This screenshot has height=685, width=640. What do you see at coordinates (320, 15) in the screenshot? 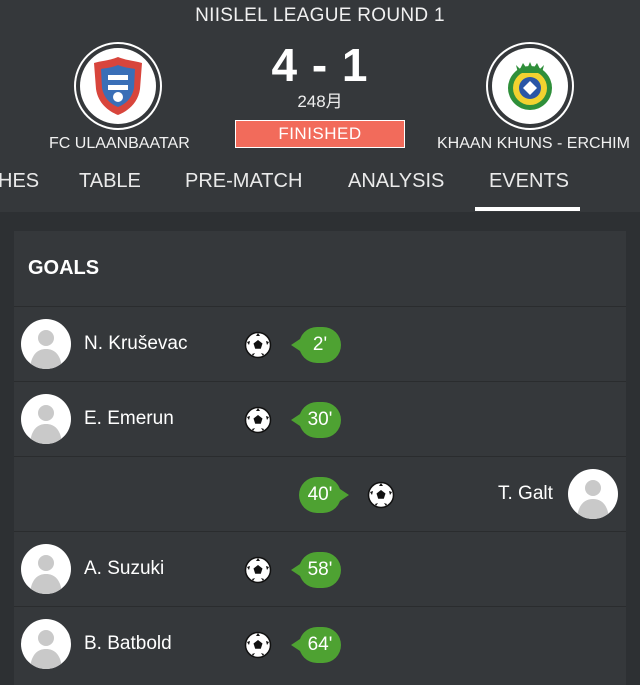
I see `league-round-title: NIISLEL LEAGUE ROUND 1` at bounding box center [320, 15].